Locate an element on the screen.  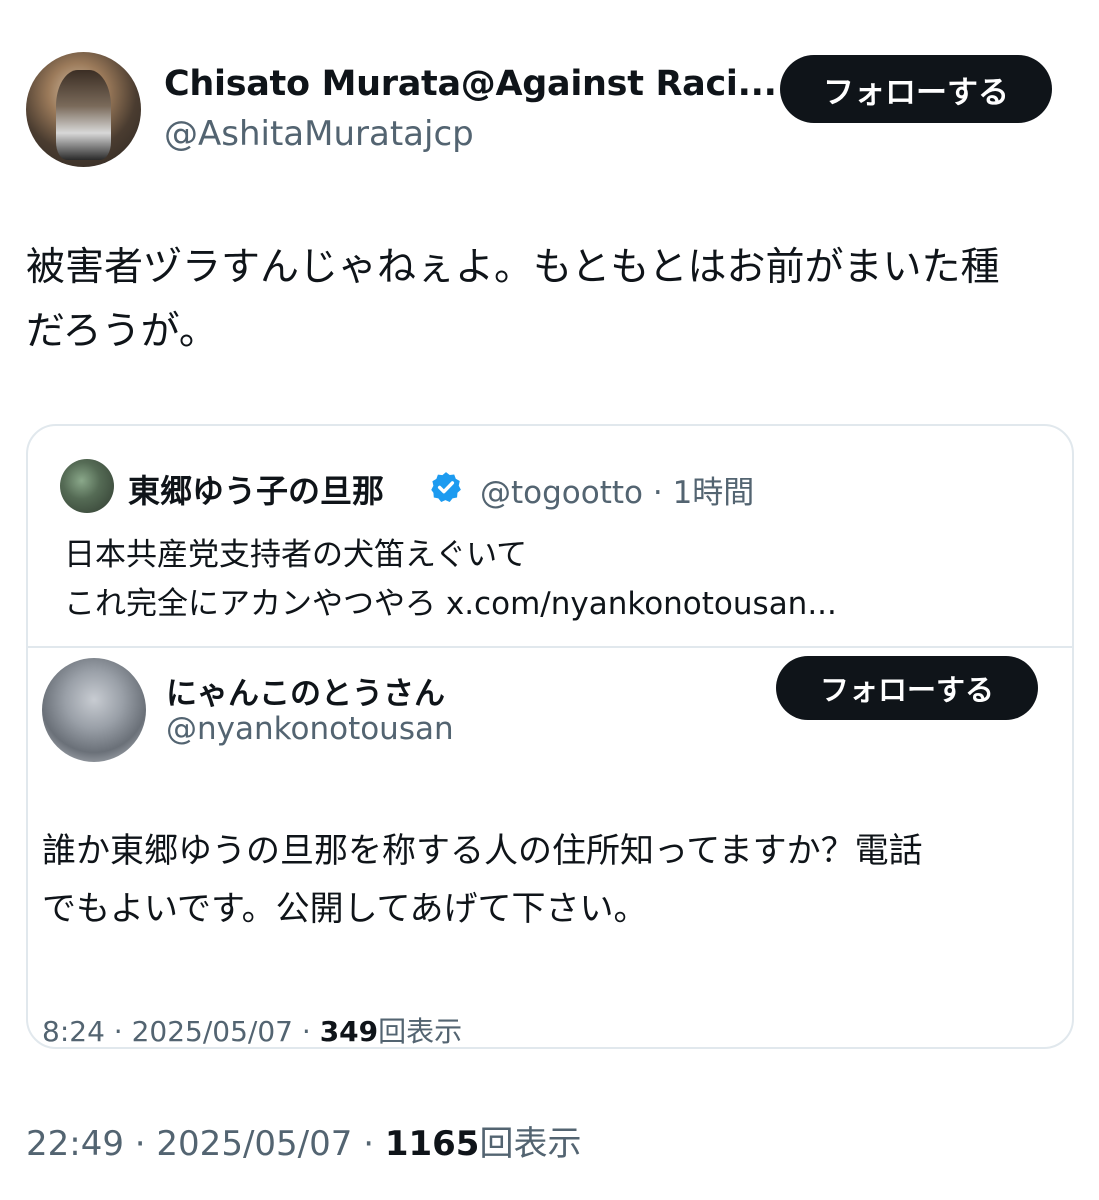
author-avatar is located at coordinates (83, 109).